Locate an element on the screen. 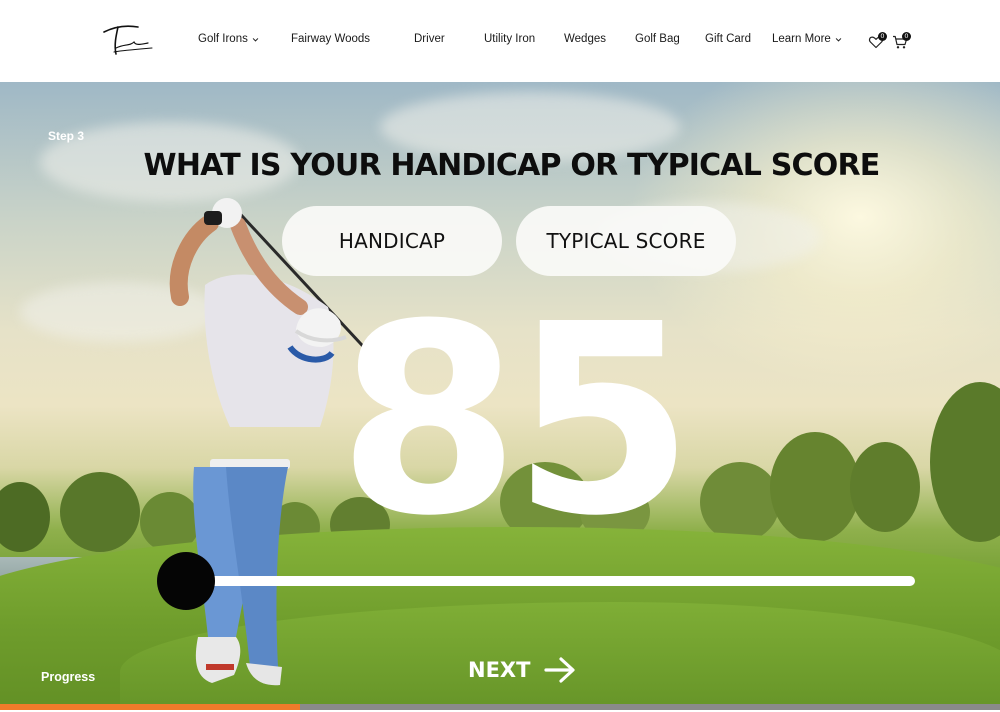  nav-label: Golf Bag is located at coordinates (657, 39).